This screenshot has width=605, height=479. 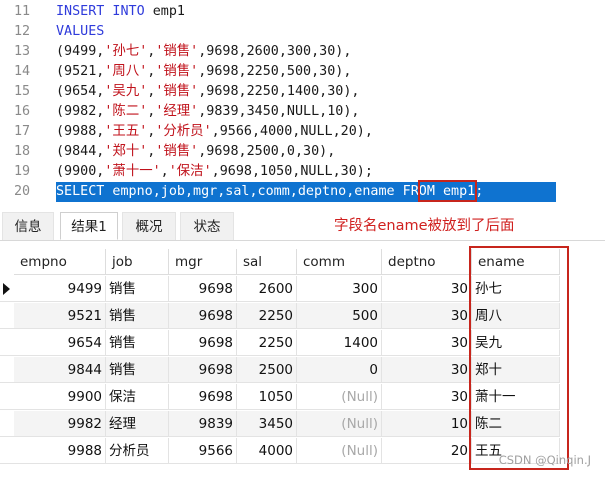 What do you see at coordinates (126, 131) in the screenshot?
I see `code-token: '王五'` at bounding box center [126, 131].